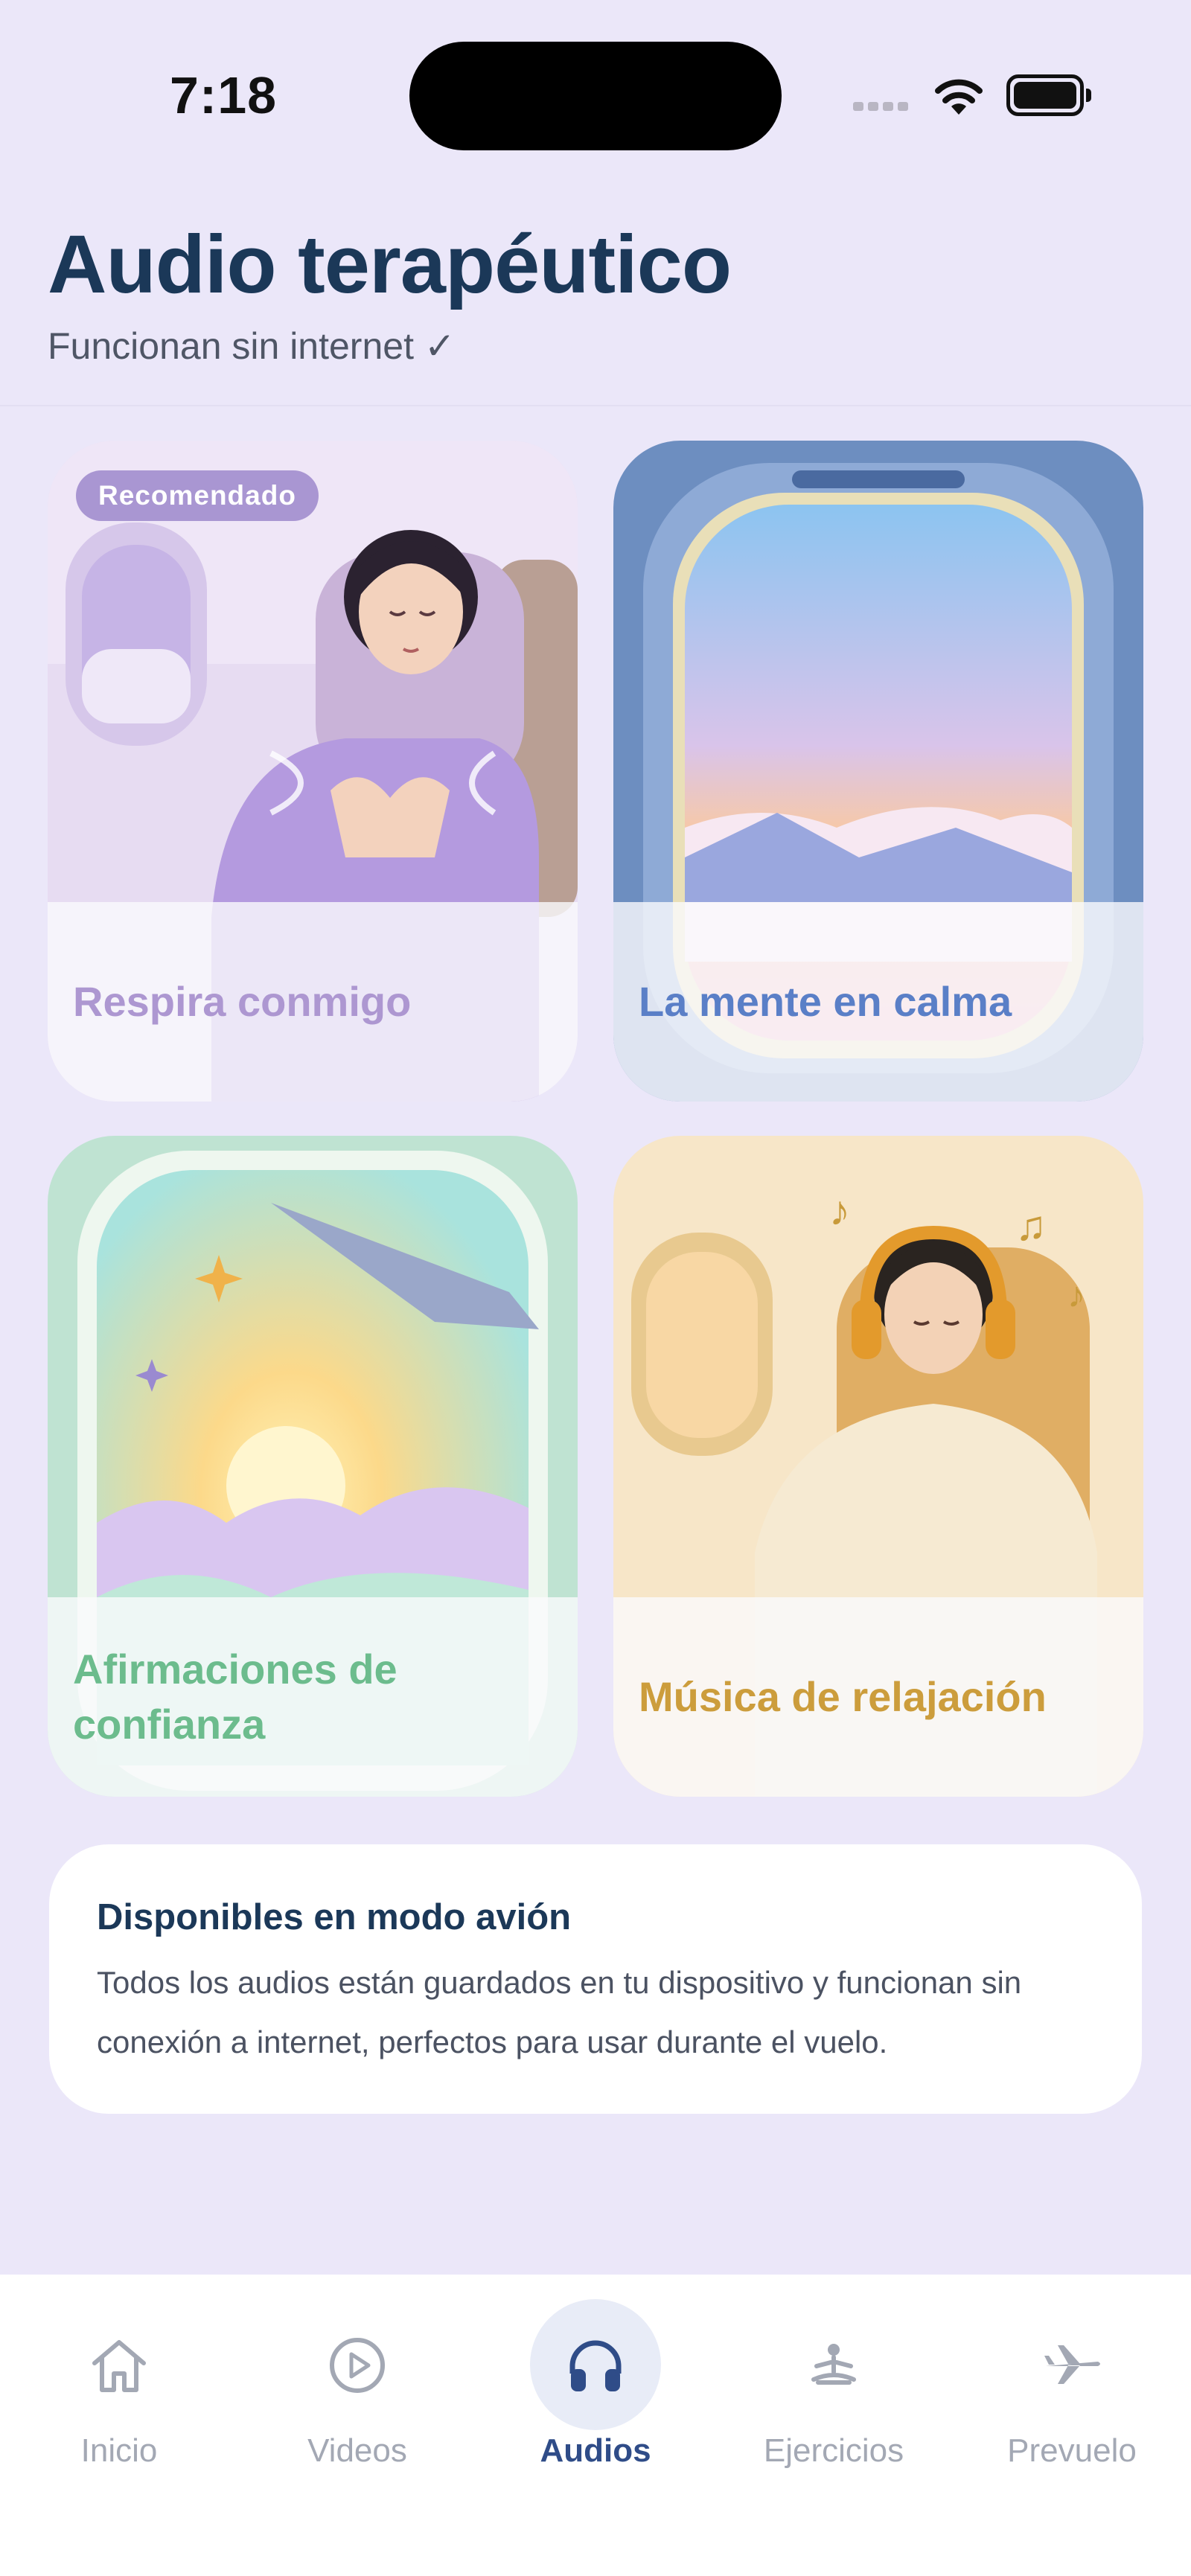 Image resolution: width=1191 pixels, height=2576 pixels. What do you see at coordinates (878, 771) in the screenshot?
I see `audio-card-la-mente-en-calma: La mente en calma` at bounding box center [878, 771].